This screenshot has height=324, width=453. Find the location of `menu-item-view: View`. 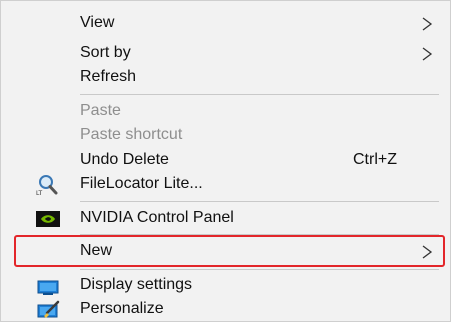

menu-item-view: View is located at coordinates (225, 23).